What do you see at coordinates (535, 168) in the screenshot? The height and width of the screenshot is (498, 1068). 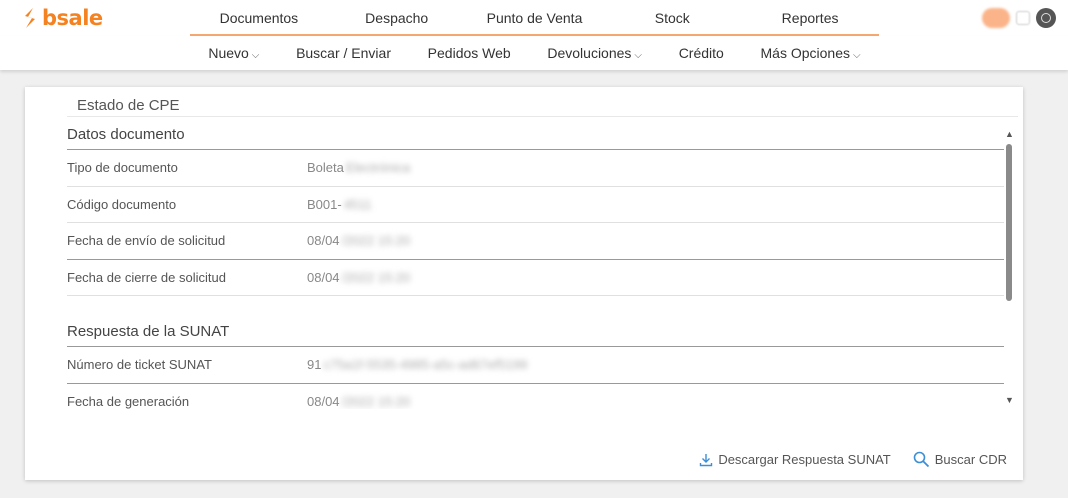 I see `detail-row: Tipo de documento Boleta Electrónica` at bounding box center [535, 168].